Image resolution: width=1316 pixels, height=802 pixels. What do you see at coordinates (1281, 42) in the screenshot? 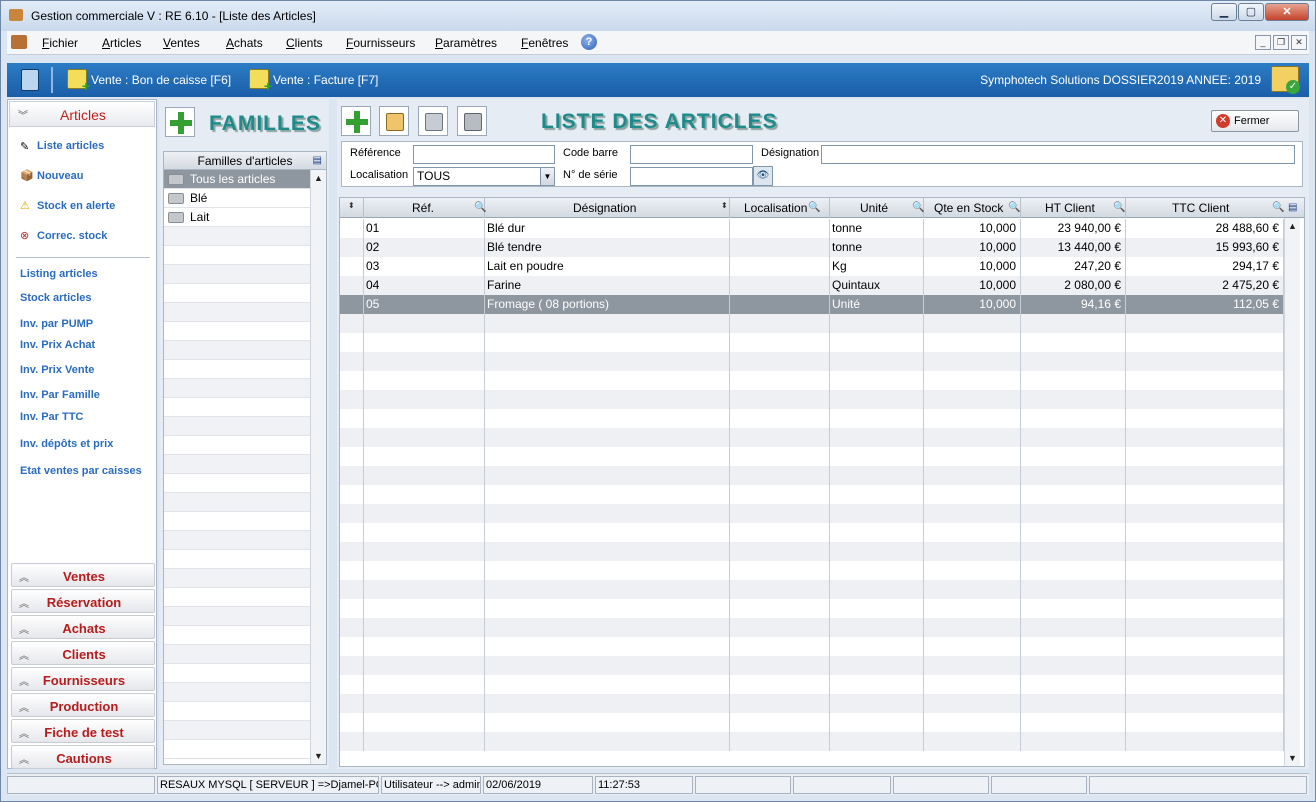
I see `mdi-restore-icon: ❐` at bounding box center [1281, 42].